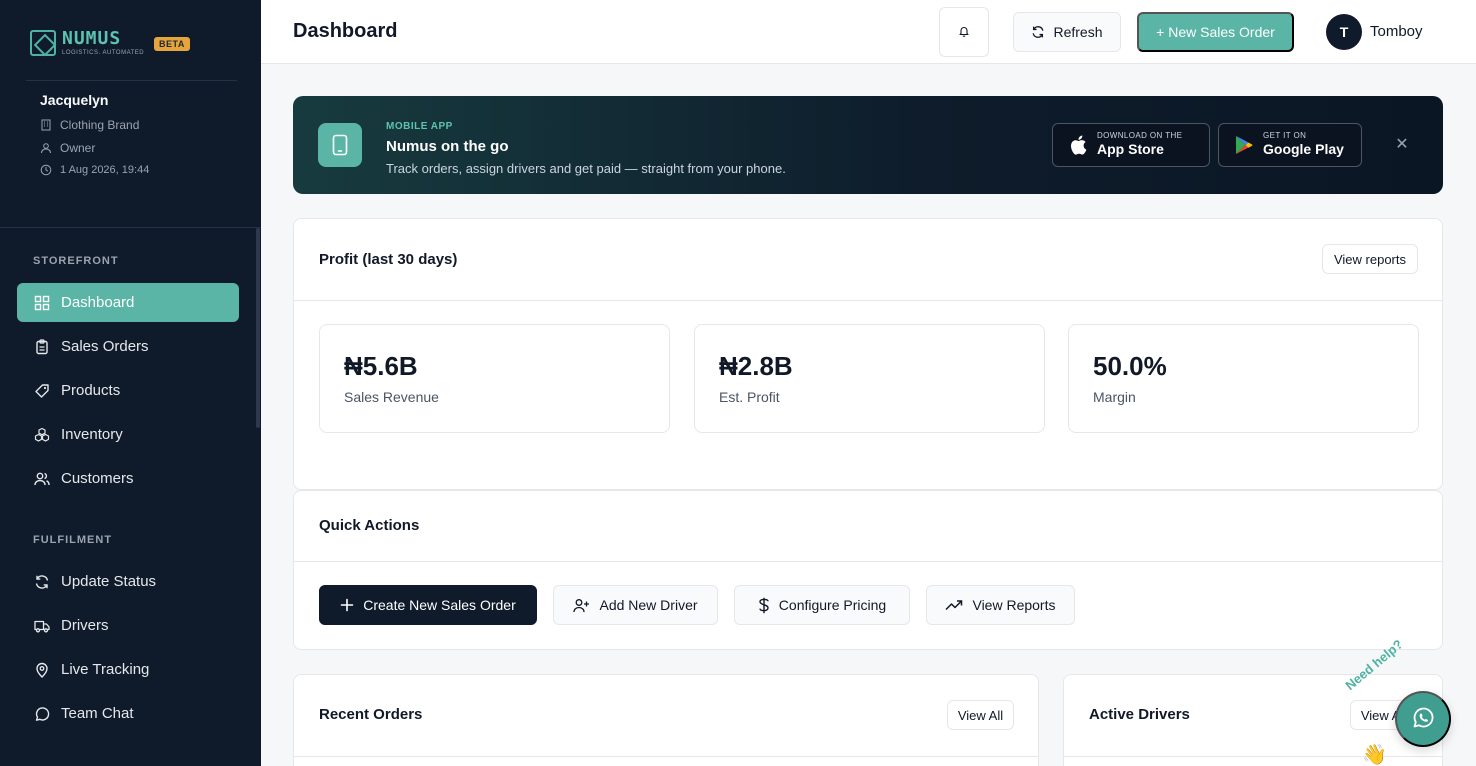  What do you see at coordinates (1285, 136) in the screenshot?
I see `google-play-small: GET IT ON` at bounding box center [1285, 136].